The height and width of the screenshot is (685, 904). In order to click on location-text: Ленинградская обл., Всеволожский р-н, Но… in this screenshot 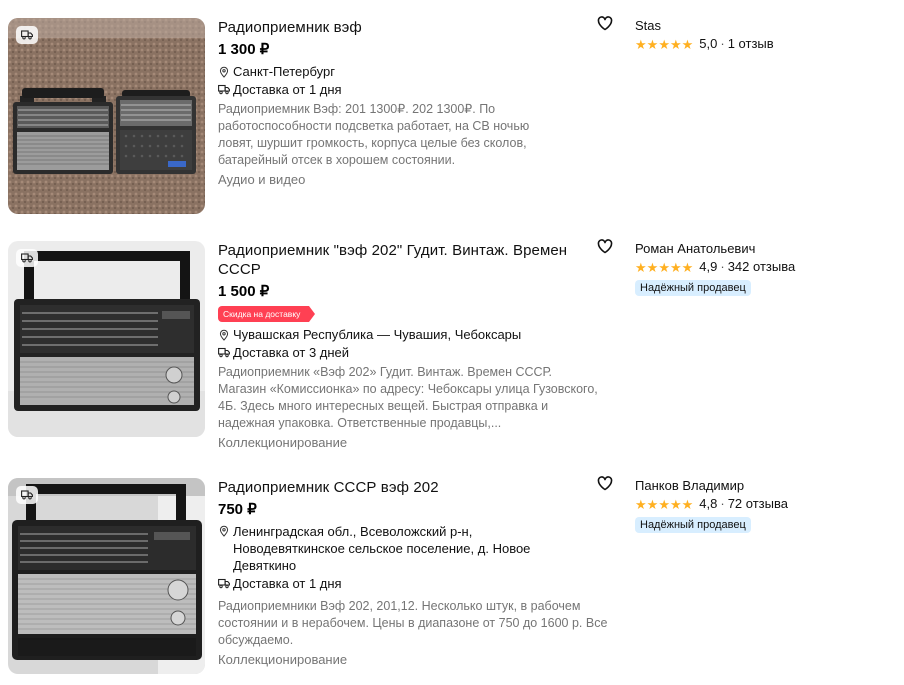, I will do `click(382, 548)`.